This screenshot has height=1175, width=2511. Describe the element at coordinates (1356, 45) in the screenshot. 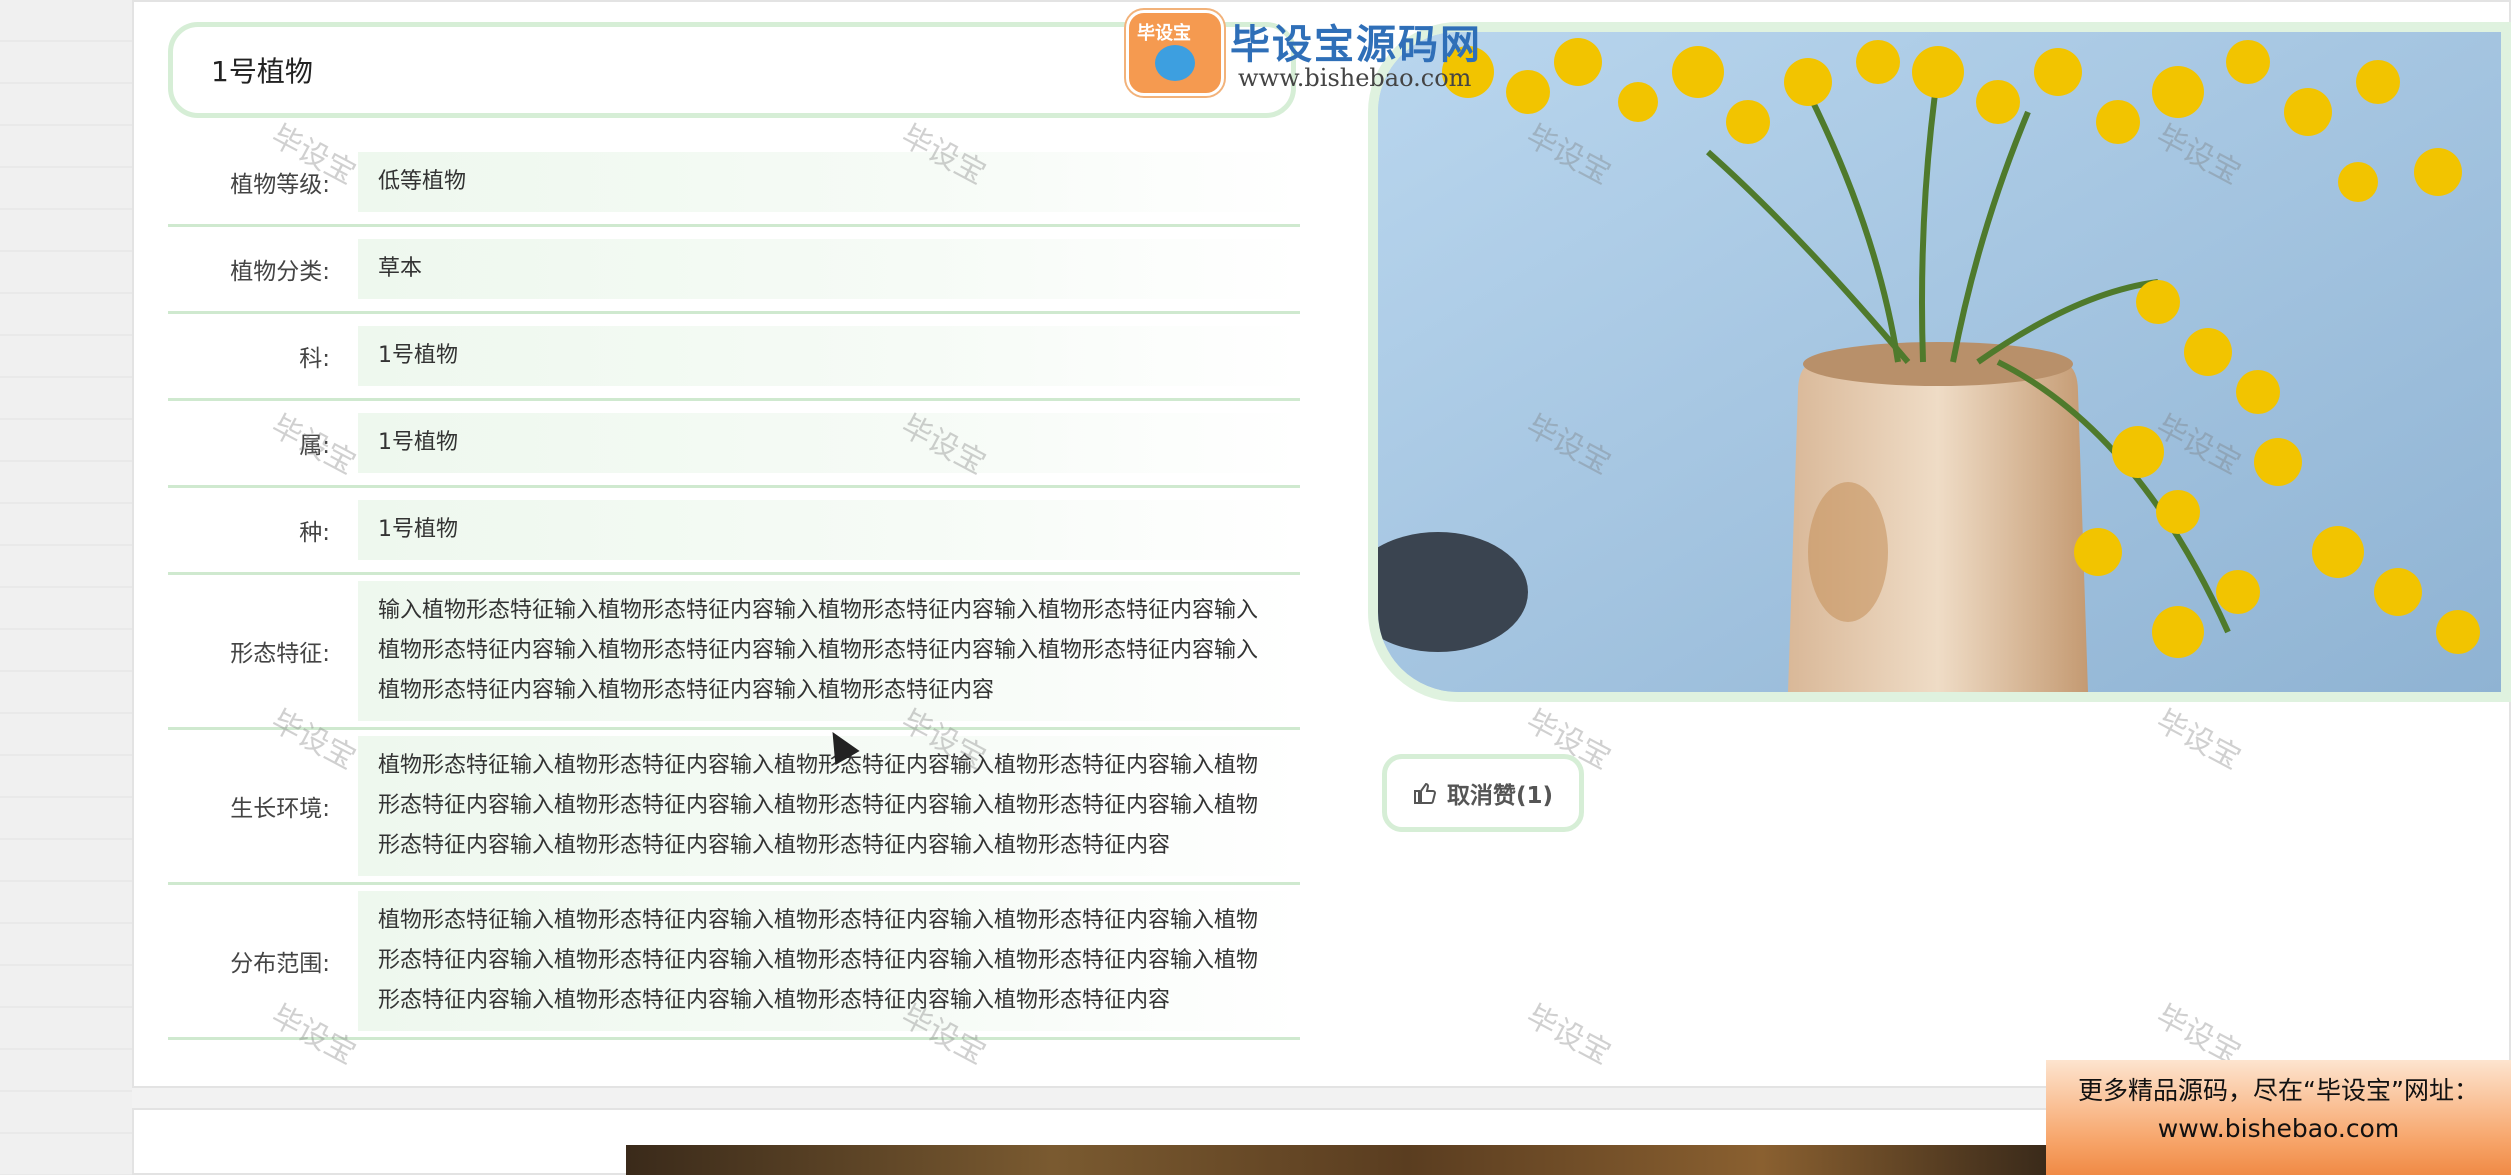

I see `logo-title: 毕设宝源码网` at that location.